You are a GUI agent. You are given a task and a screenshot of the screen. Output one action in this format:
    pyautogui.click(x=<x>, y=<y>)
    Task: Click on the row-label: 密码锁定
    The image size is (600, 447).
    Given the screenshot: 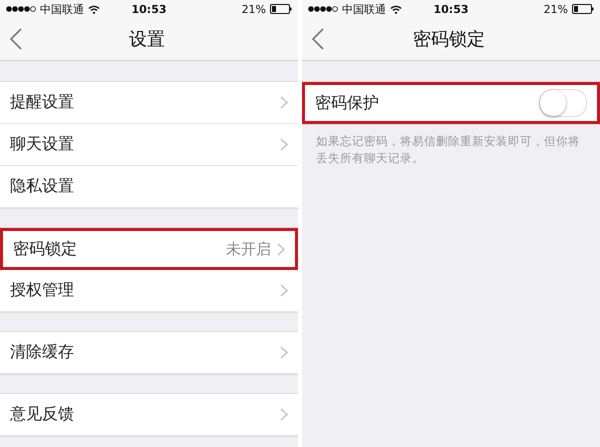 What is the action you would take?
    pyautogui.click(x=45, y=249)
    